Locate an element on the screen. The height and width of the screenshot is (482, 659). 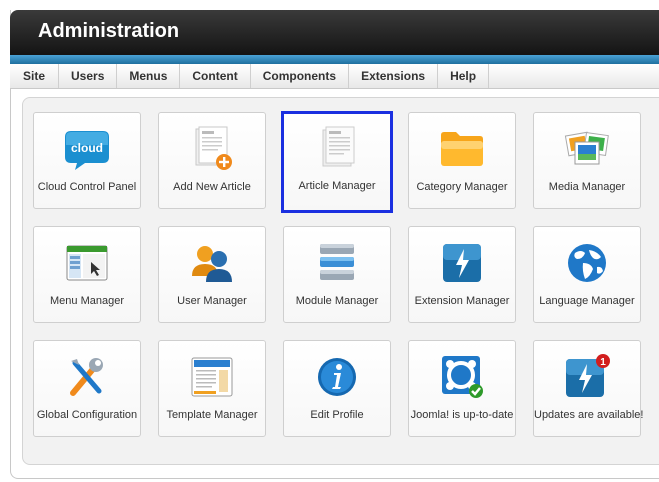
update-bolt-icon: 1 is located at coordinates (588, 375).